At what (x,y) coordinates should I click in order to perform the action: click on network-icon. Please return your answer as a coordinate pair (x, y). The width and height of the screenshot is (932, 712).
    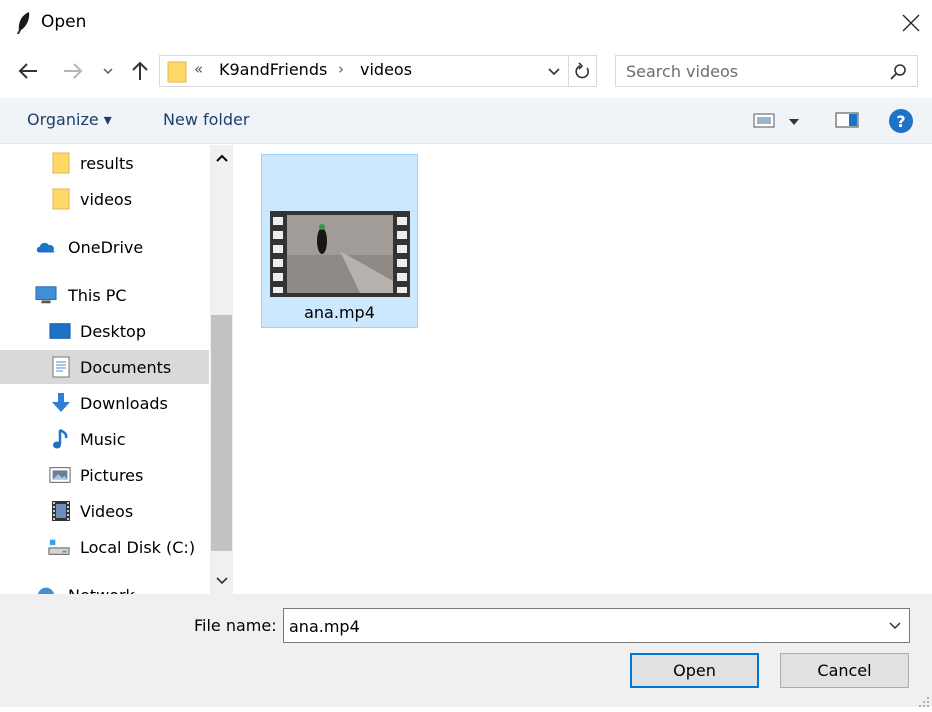
    Looking at the image, I should click on (46, 589).